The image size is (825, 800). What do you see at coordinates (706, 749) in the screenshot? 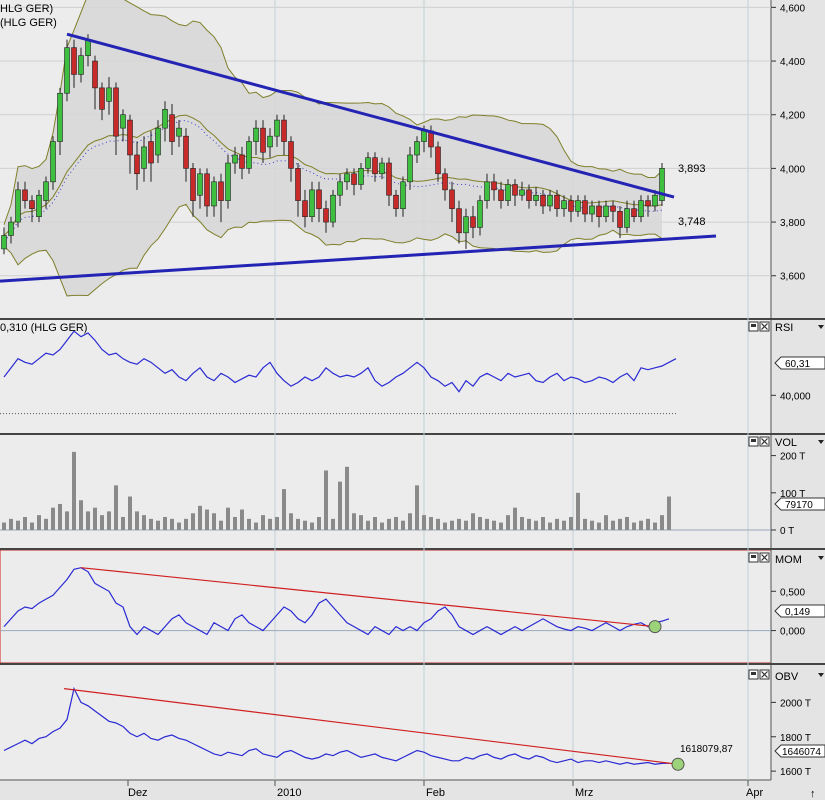
I see `obv-end-label: 1618079,87` at bounding box center [706, 749].